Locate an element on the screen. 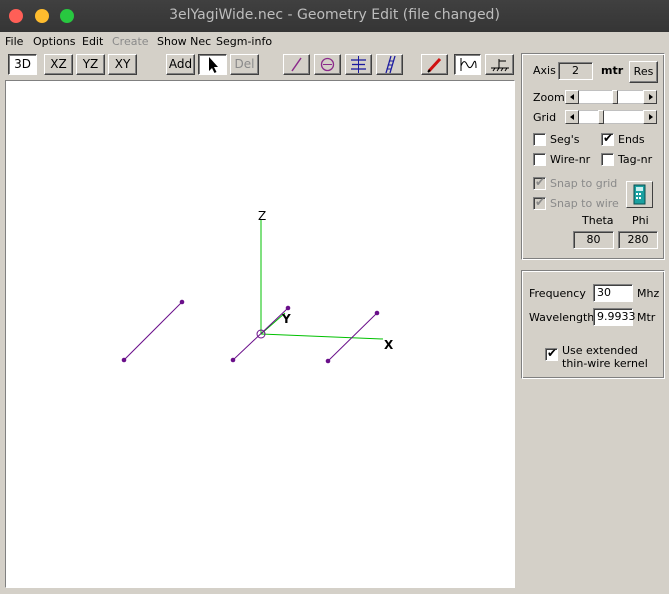 This screenshot has height=594, width=669. extended-kernel-label-line1: Use extended is located at coordinates (600, 350).